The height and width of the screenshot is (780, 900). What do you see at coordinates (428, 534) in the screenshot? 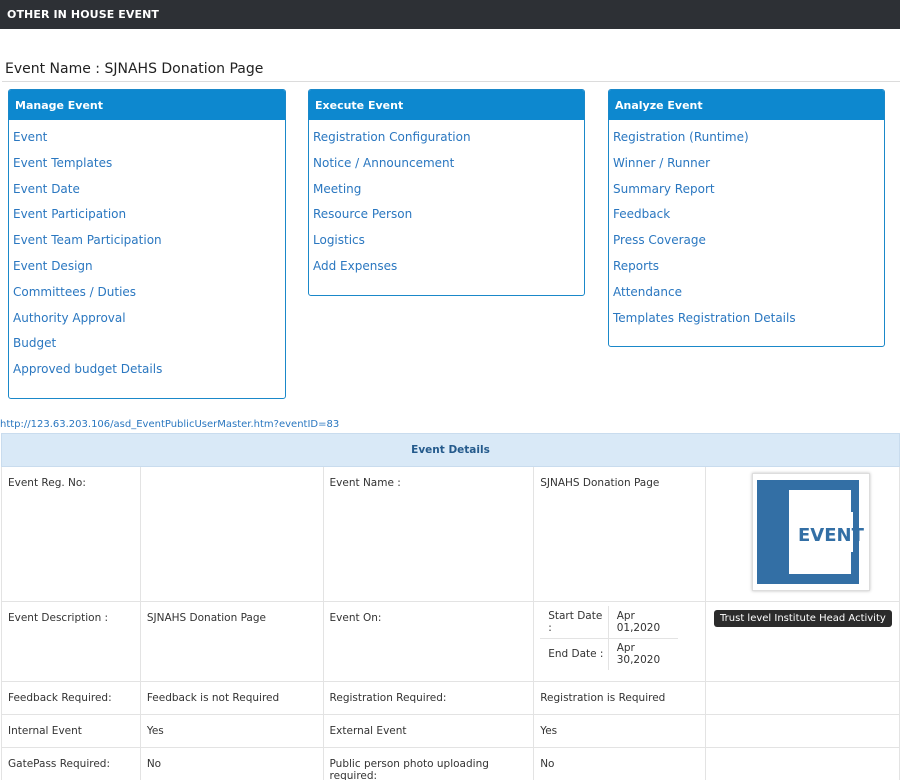
I see `event-name-label: Event Name :` at bounding box center [428, 534].